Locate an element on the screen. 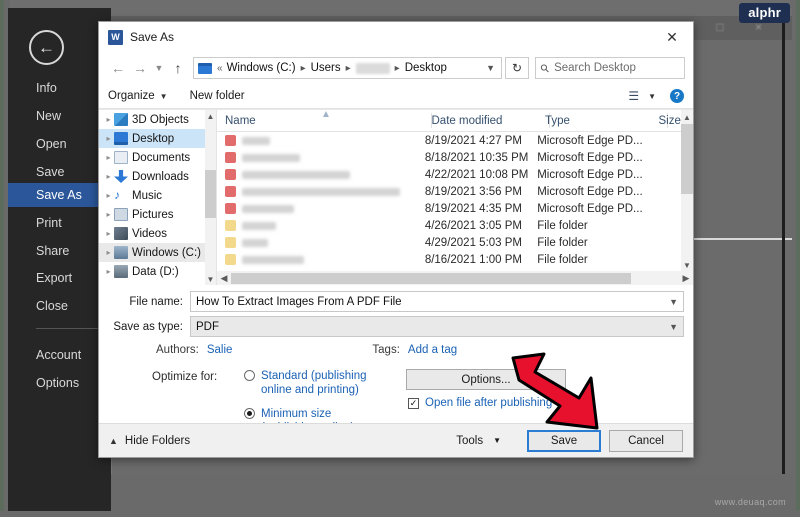 This screenshot has width=800, height=517. table-row: 8/19/2021 4:27 PM Microsoft Edge PD... 1 is located at coordinates (455, 140).